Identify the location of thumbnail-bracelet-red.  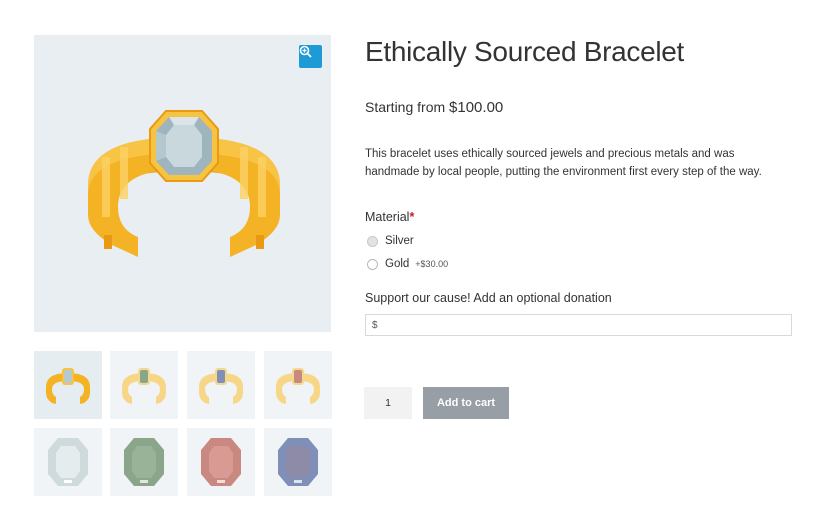
(298, 385).